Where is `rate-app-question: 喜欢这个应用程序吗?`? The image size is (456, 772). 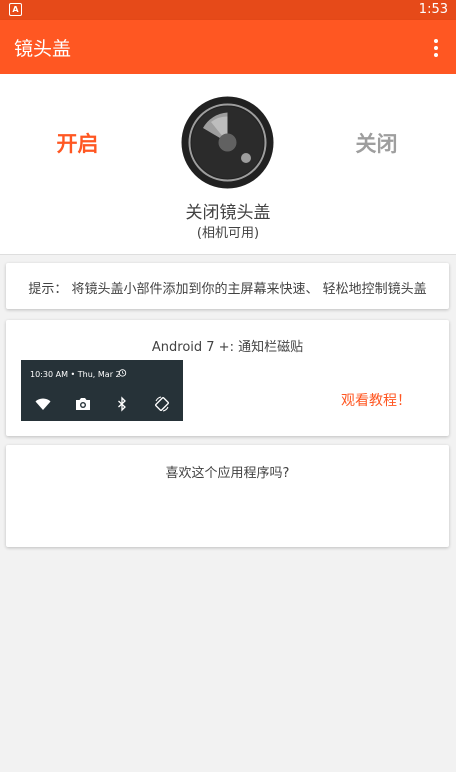 rate-app-question: 喜欢这个应用程序吗? is located at coordinates (227, 473).